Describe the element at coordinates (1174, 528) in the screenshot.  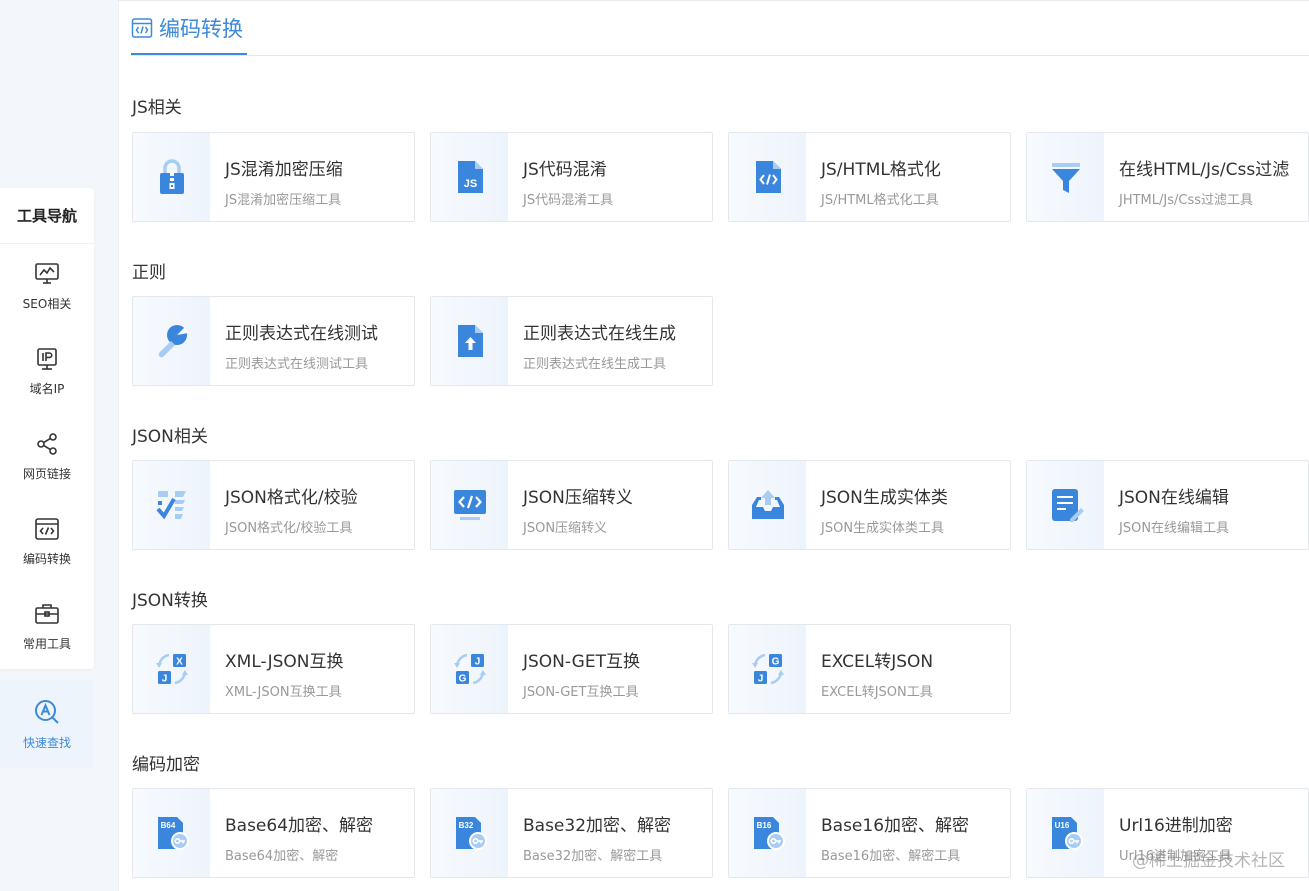
I see `card-desc: JSON在线编辑工具` at that location.